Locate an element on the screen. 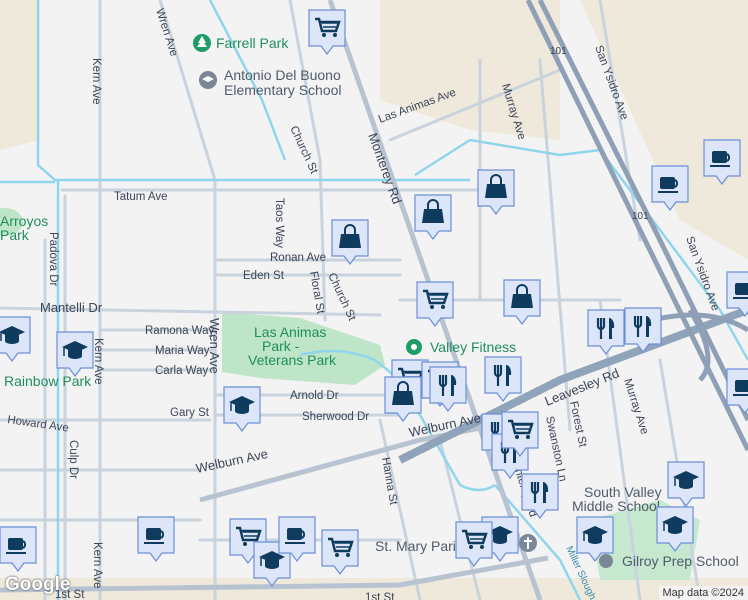  rainbow-park-label: Rainbow Park is located at coordinates (48, 381).